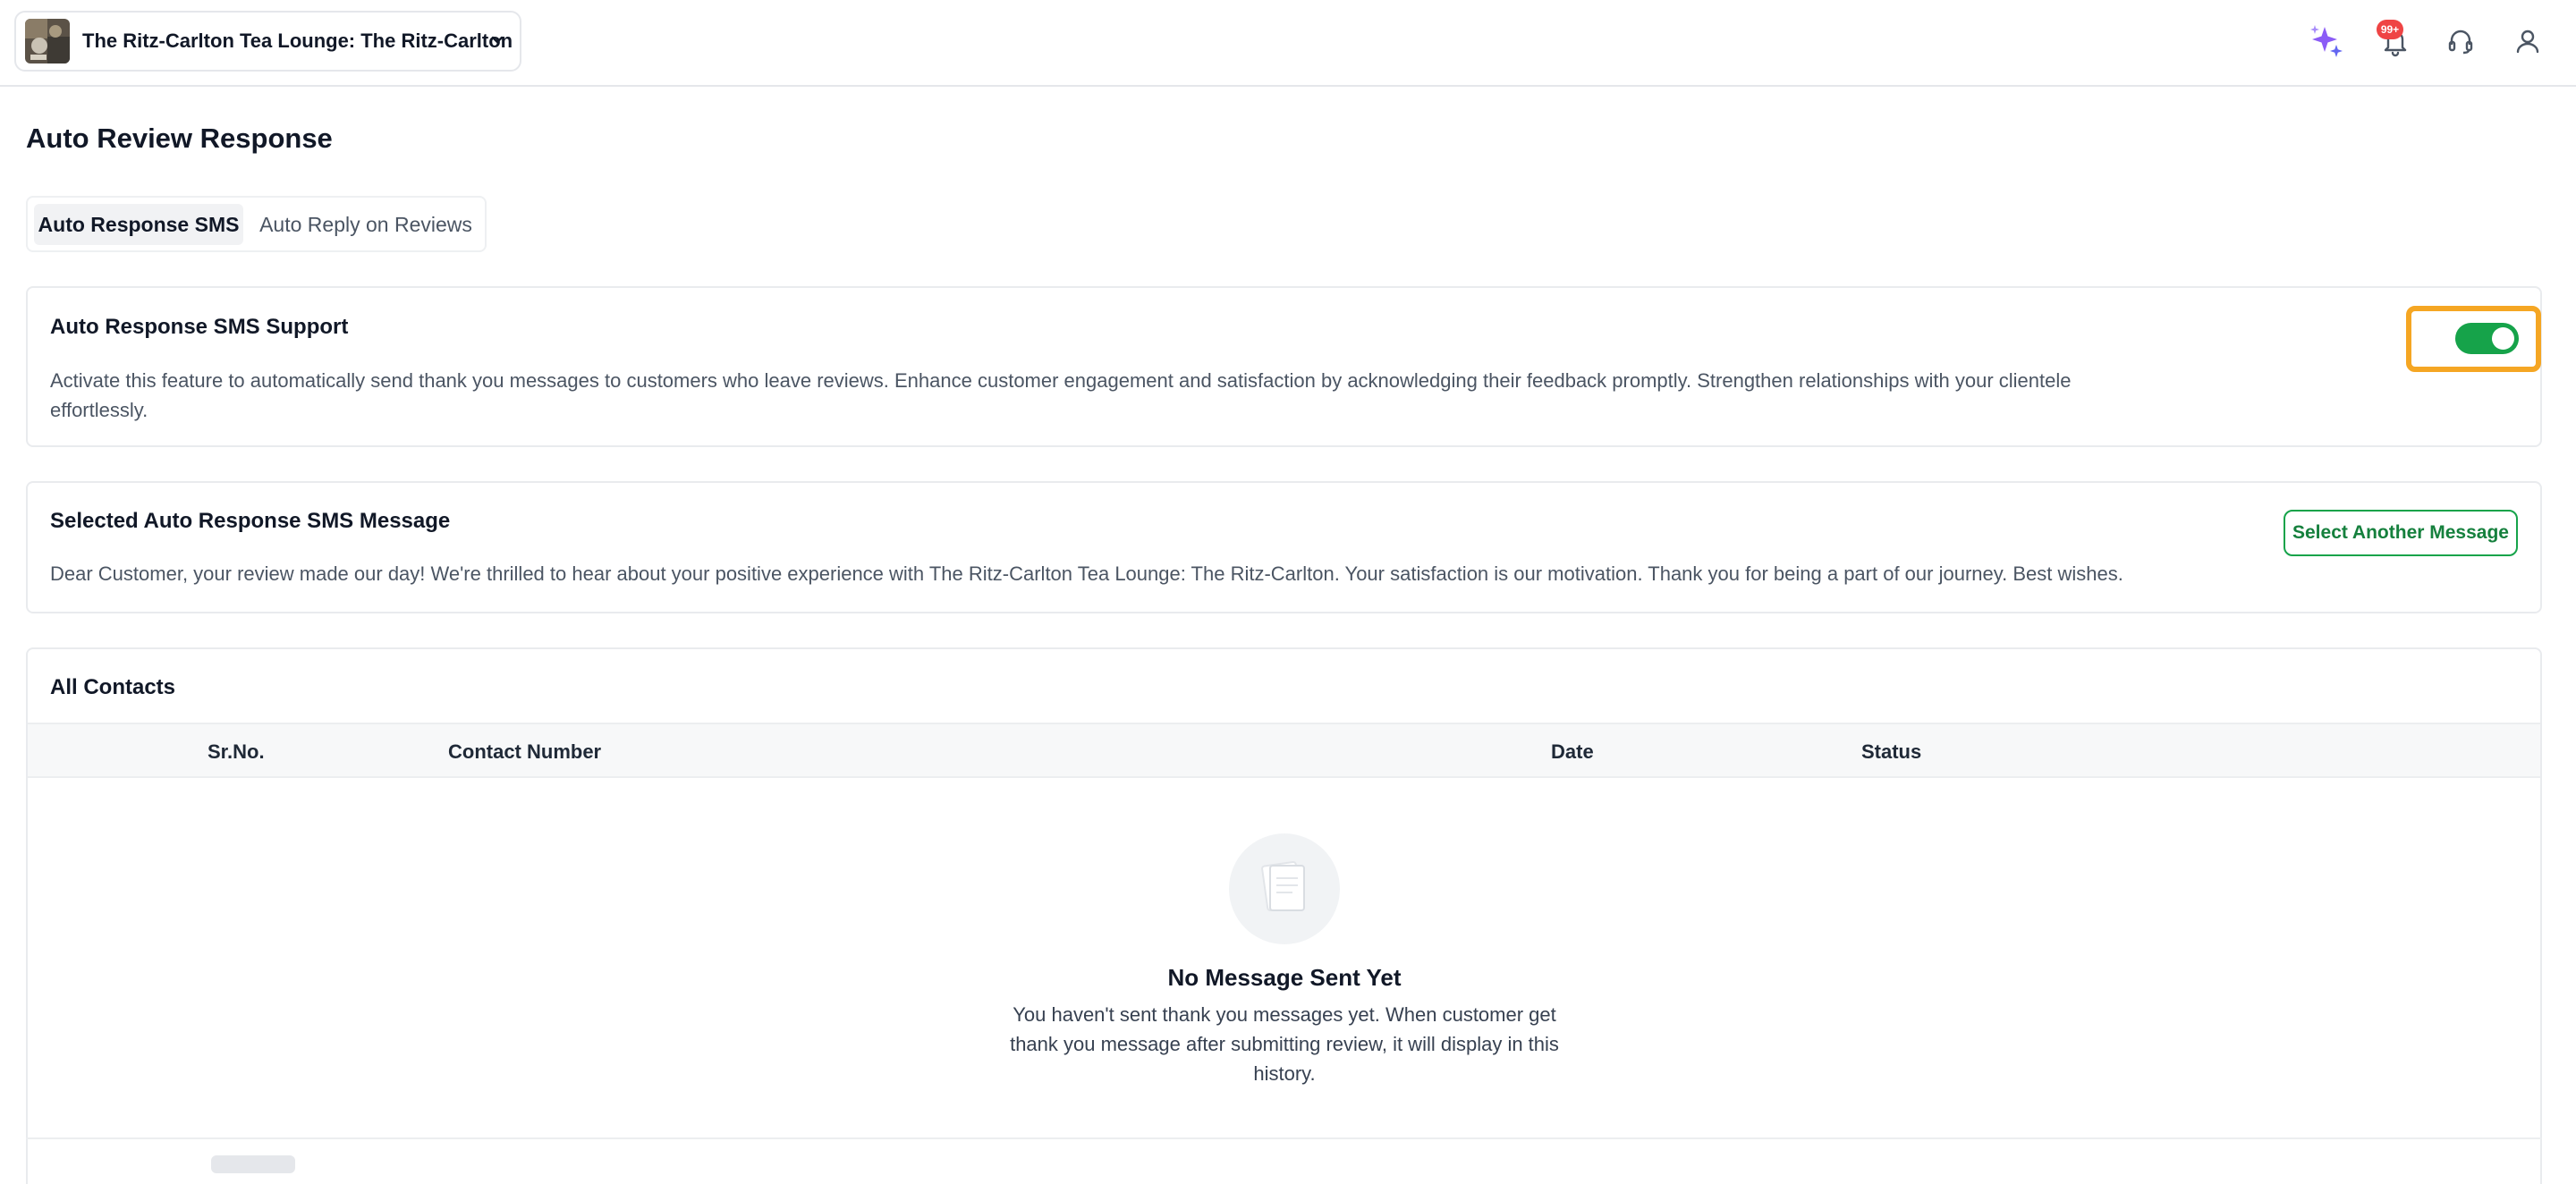  I want to click on column-header-status: Status, so click(1891, 751).